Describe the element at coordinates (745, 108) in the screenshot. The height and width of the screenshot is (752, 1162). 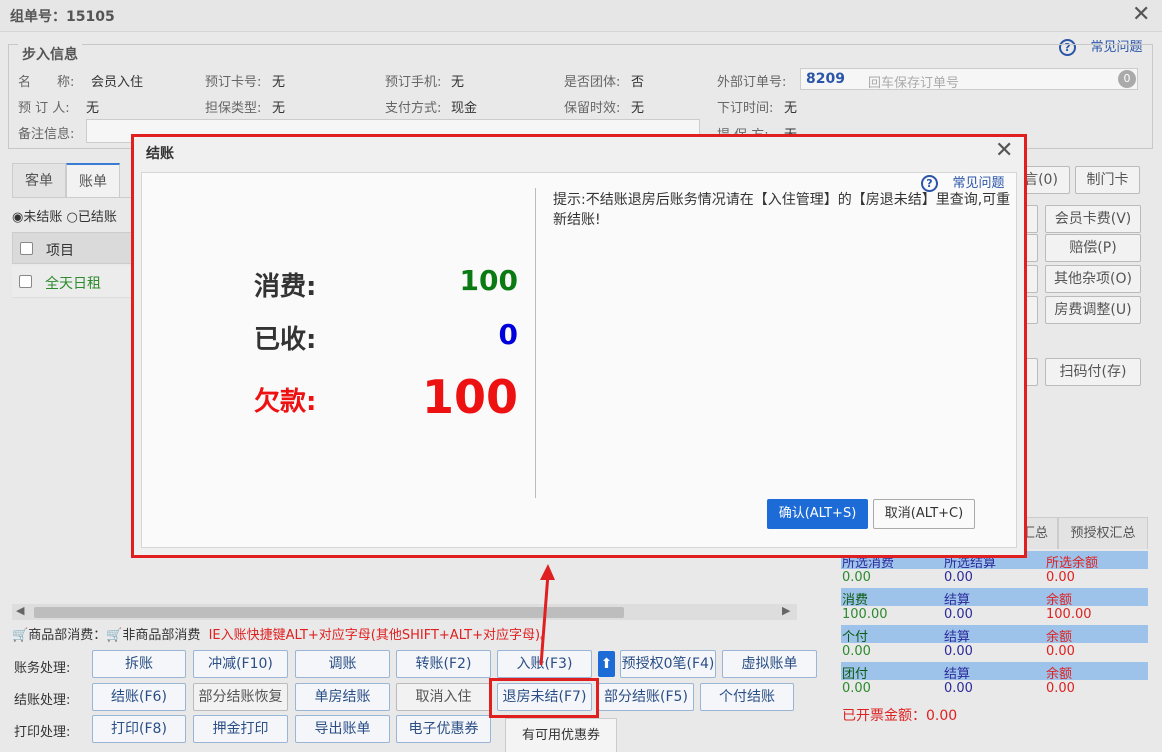
I see `order-time-label: 下订时间:` at that location.